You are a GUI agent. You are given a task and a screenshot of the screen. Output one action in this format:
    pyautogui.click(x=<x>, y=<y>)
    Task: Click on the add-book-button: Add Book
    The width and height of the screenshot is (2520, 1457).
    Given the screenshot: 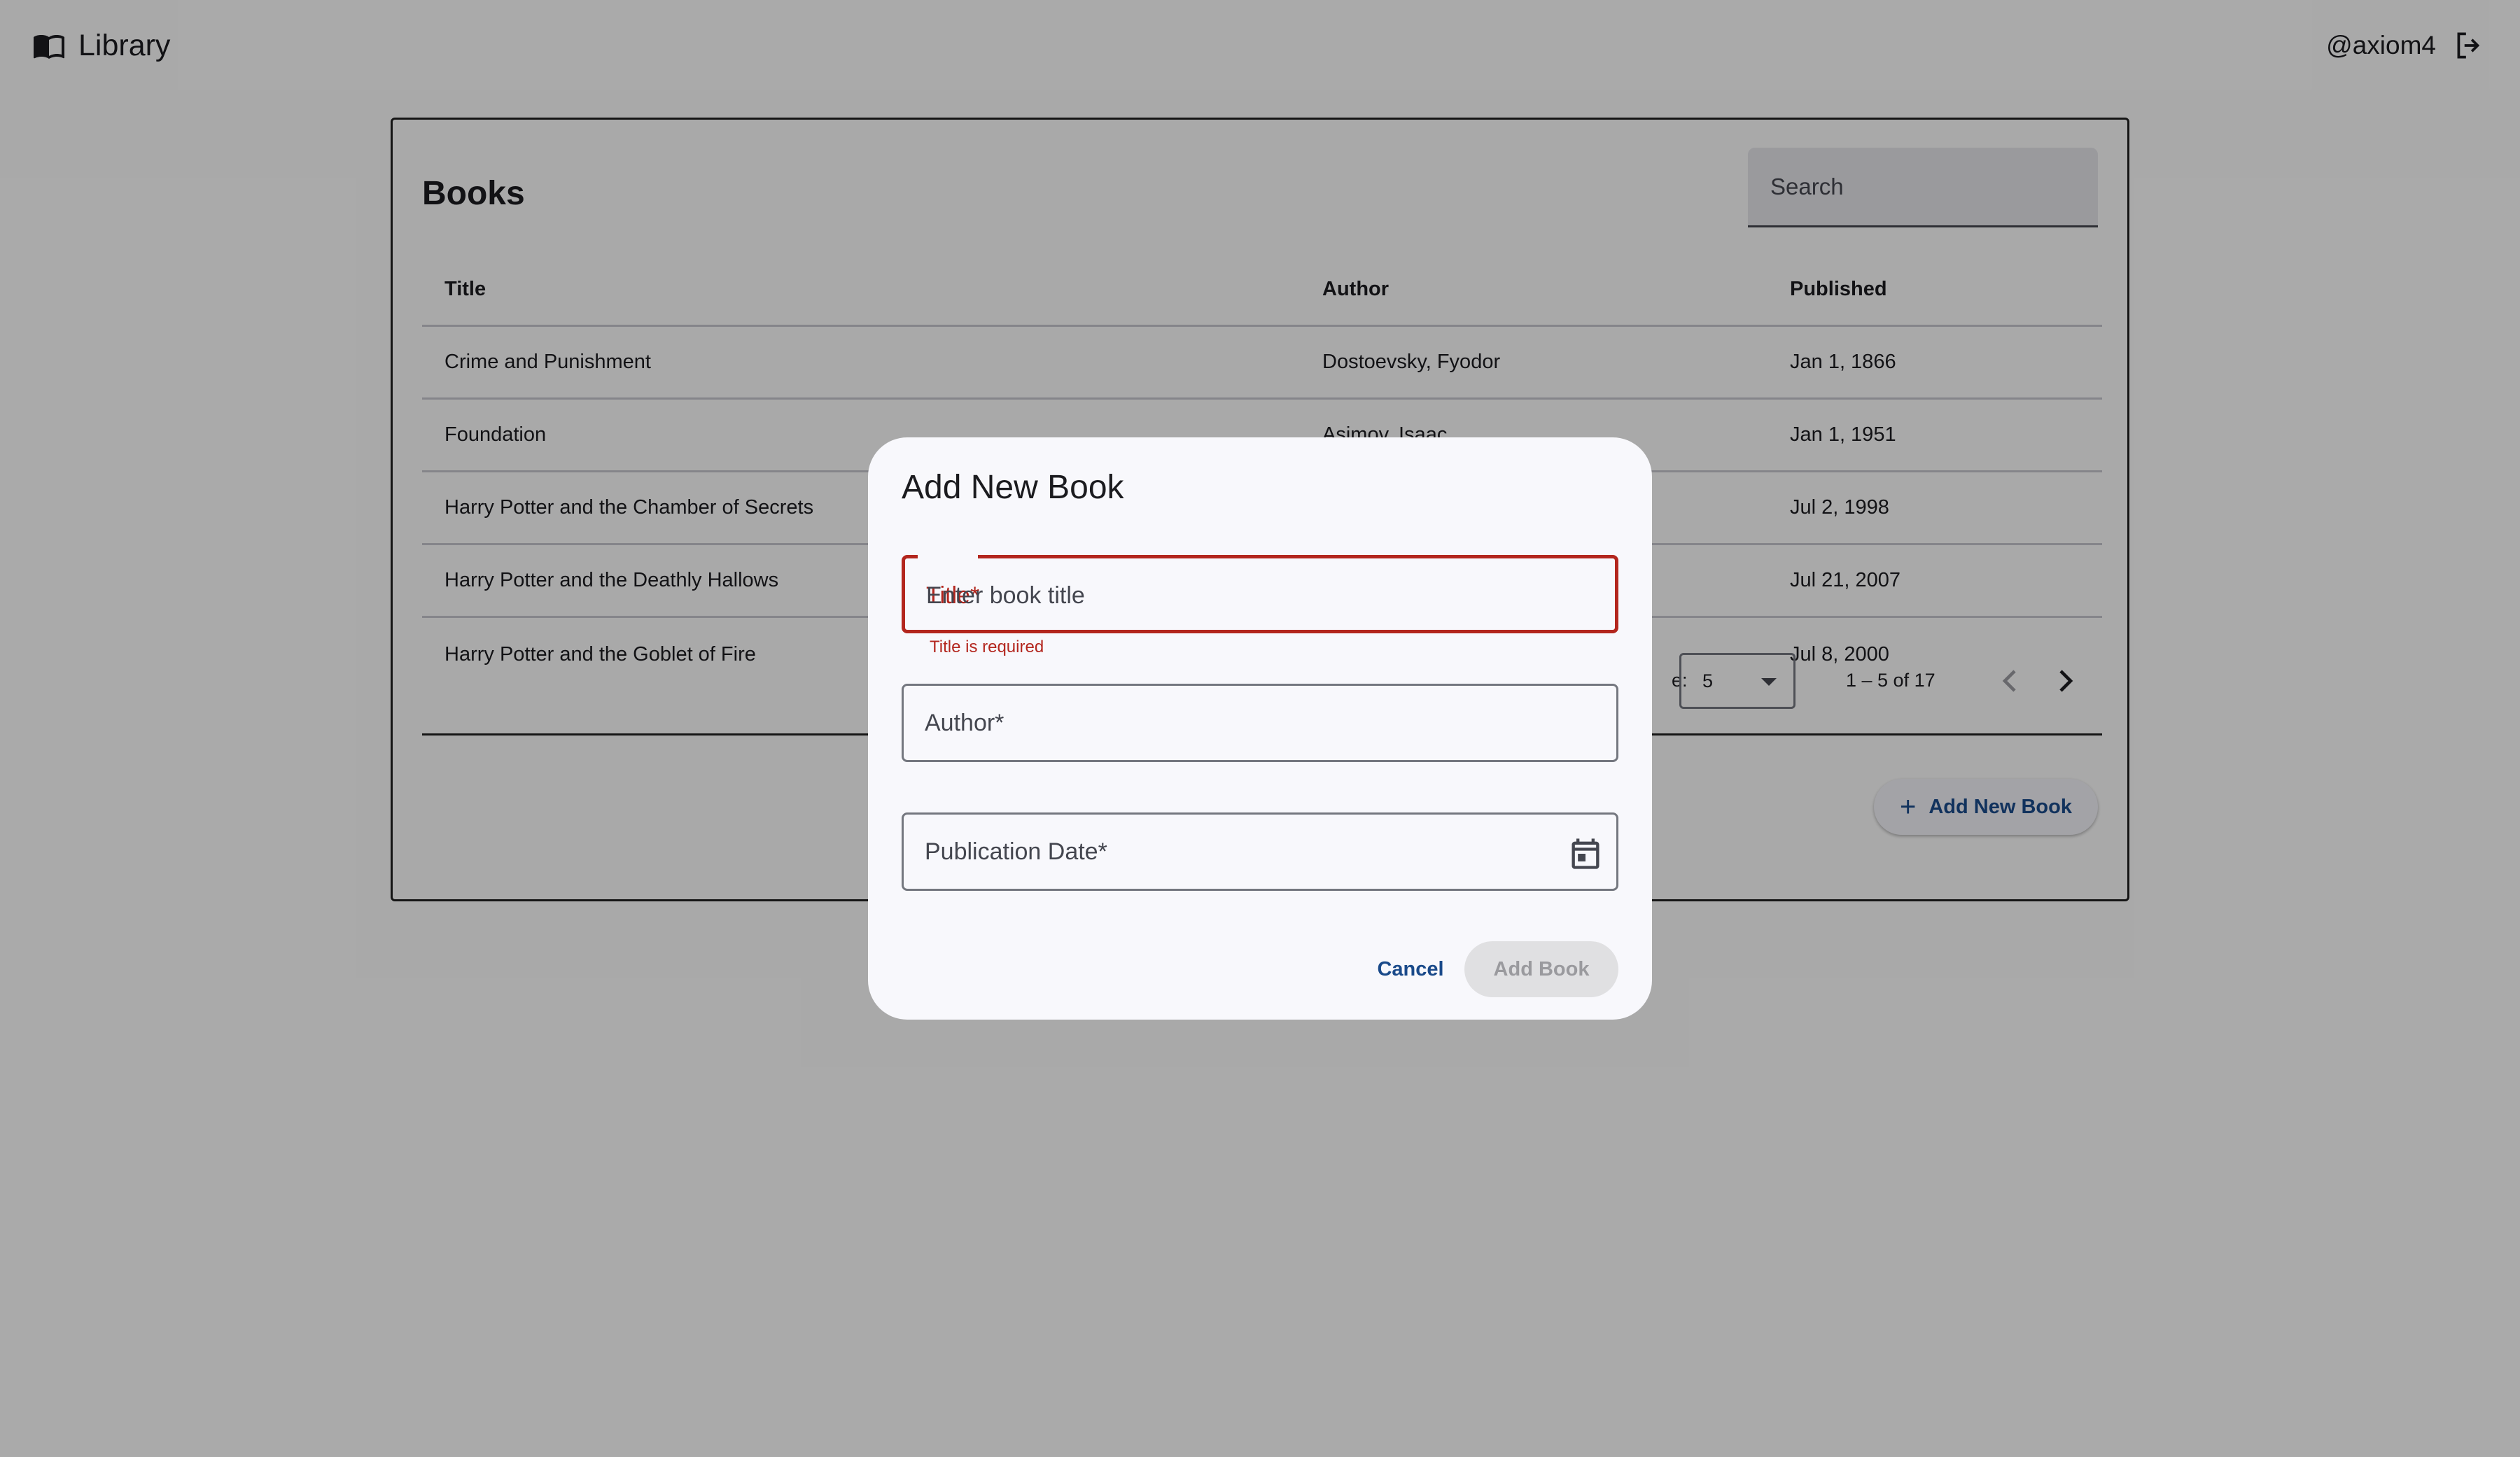 What is the action you would take?
    pyautogui.click(x=1541, y=969)
    